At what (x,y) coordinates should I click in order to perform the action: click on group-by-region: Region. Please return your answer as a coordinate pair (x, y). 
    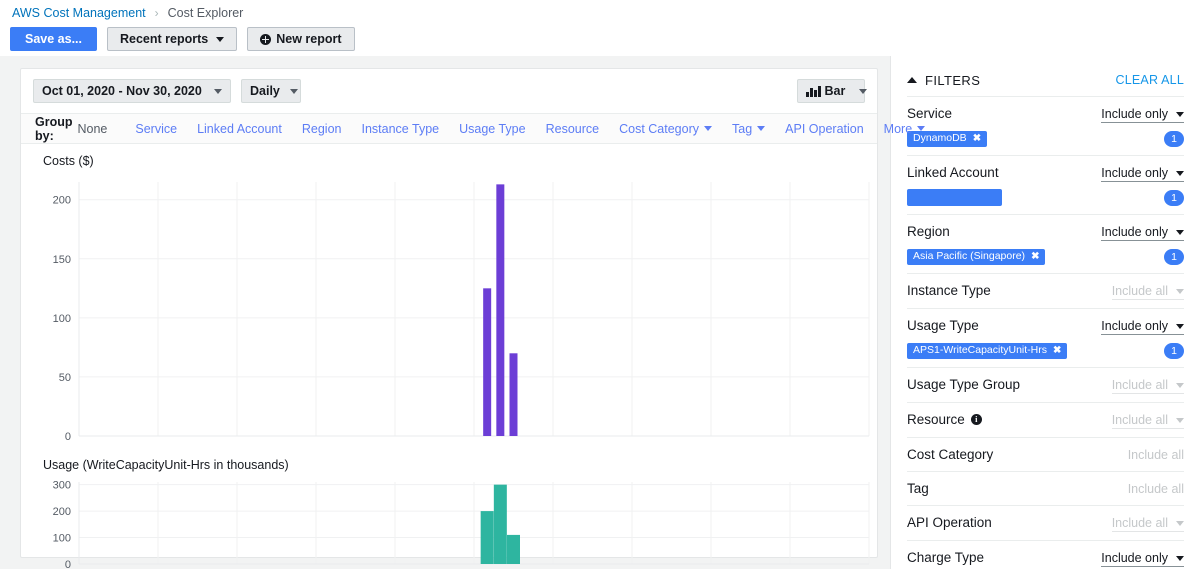
    Looking at the image, I should click on (322, 129).